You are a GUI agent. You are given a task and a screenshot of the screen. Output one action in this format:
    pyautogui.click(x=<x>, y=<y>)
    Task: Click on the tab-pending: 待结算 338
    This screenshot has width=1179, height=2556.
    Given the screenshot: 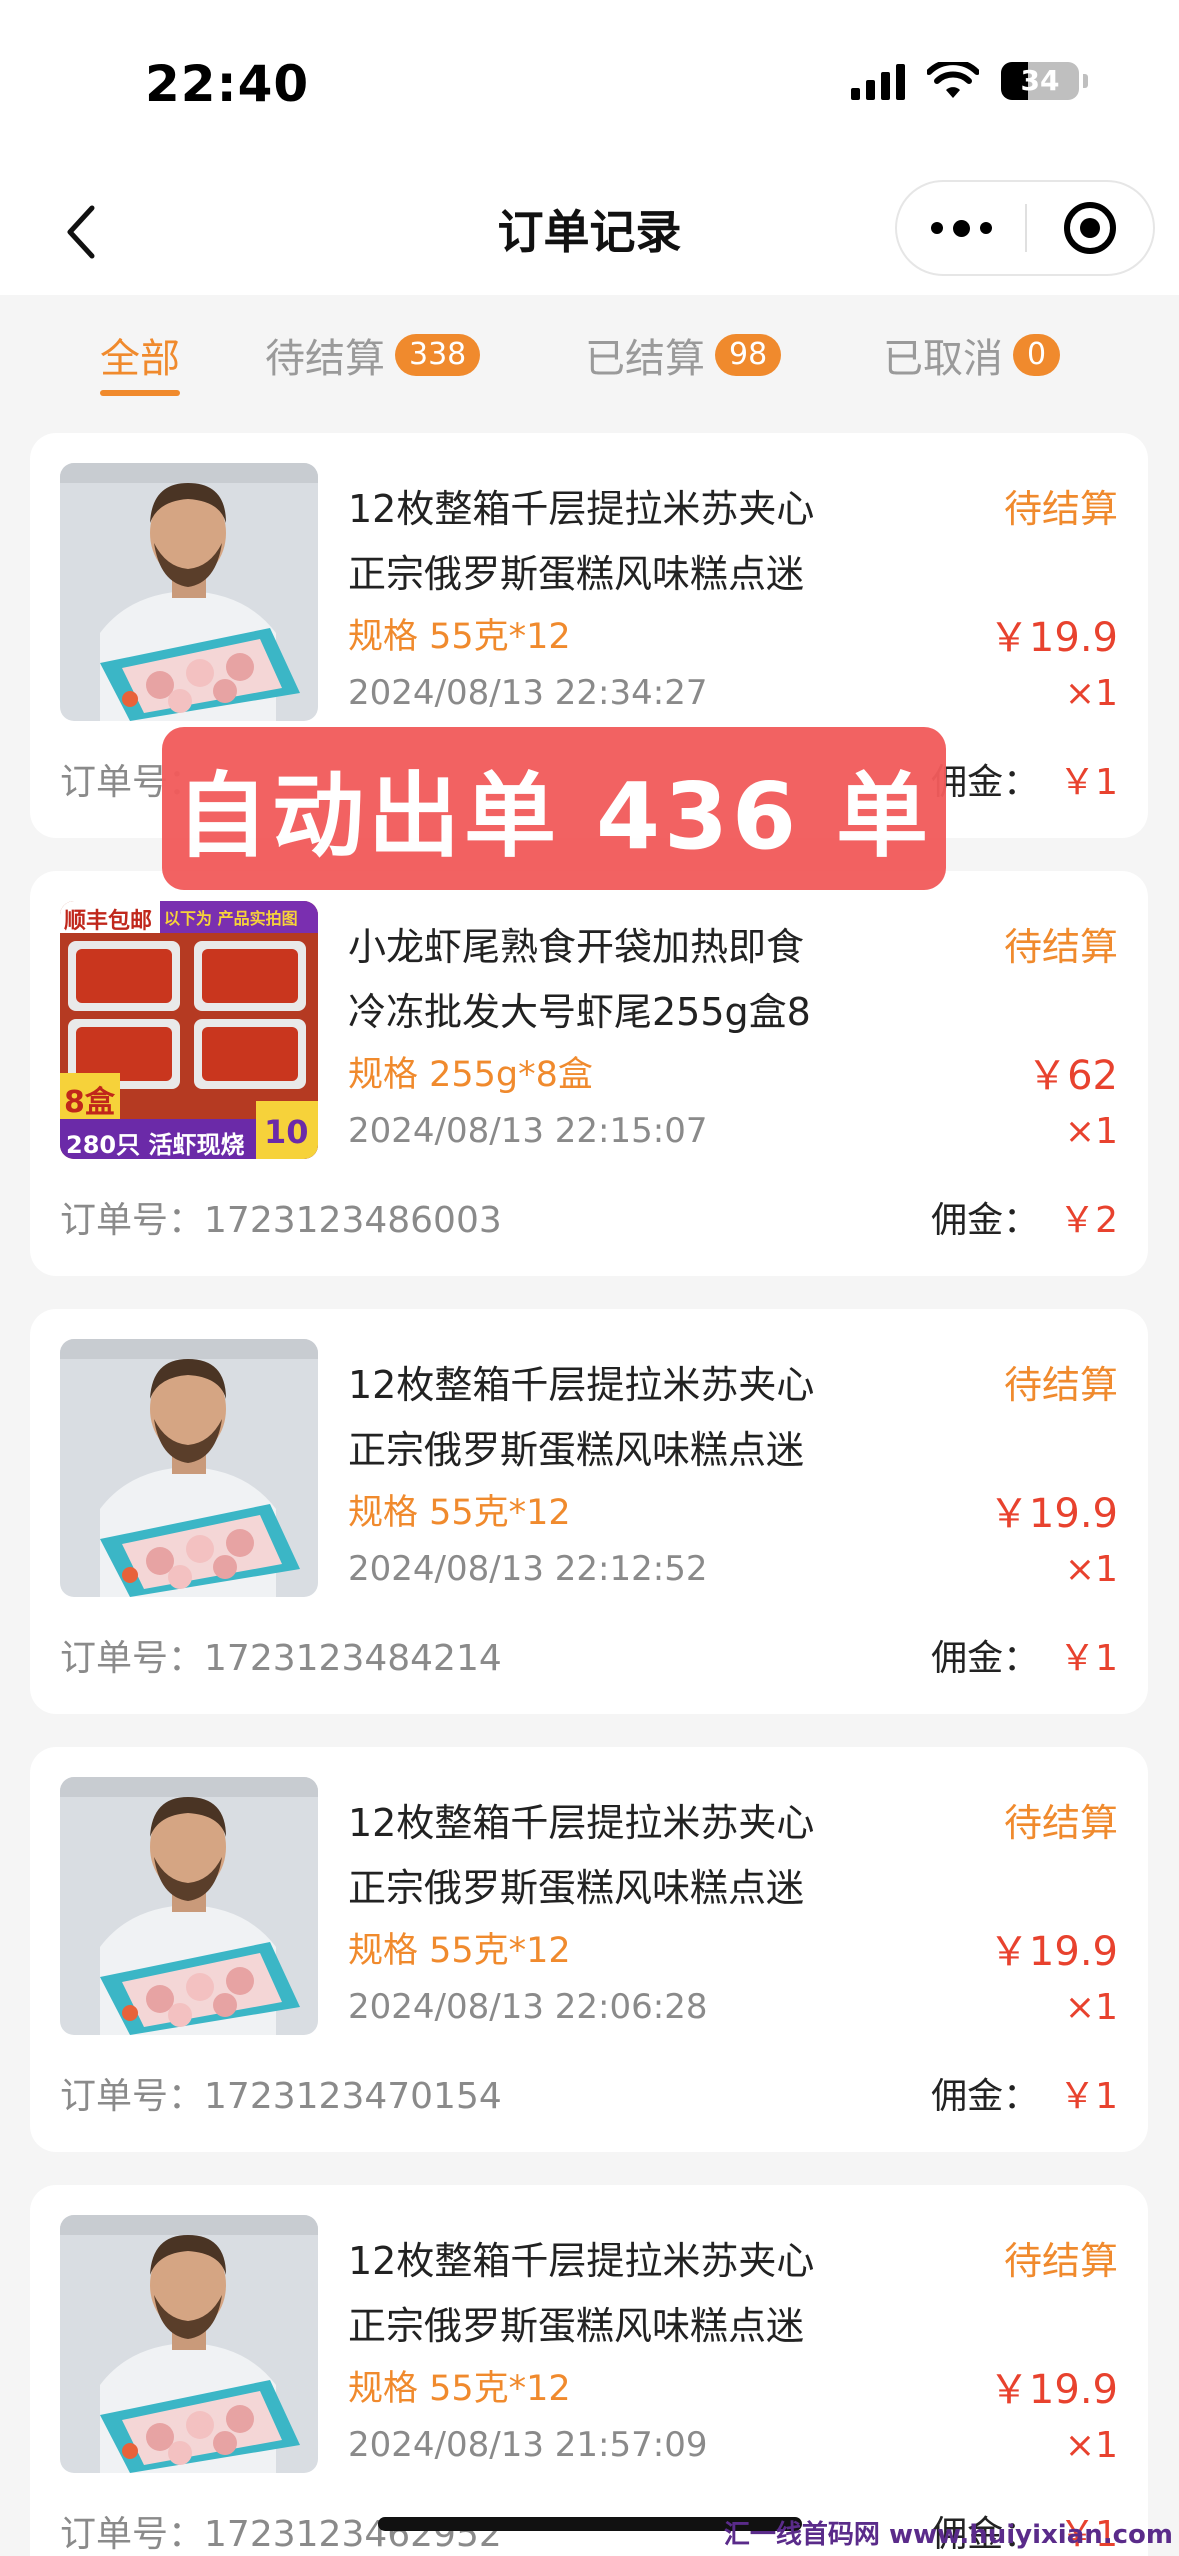 What is the action you would take?
    pyautogui.click(x=373, y=355)
    